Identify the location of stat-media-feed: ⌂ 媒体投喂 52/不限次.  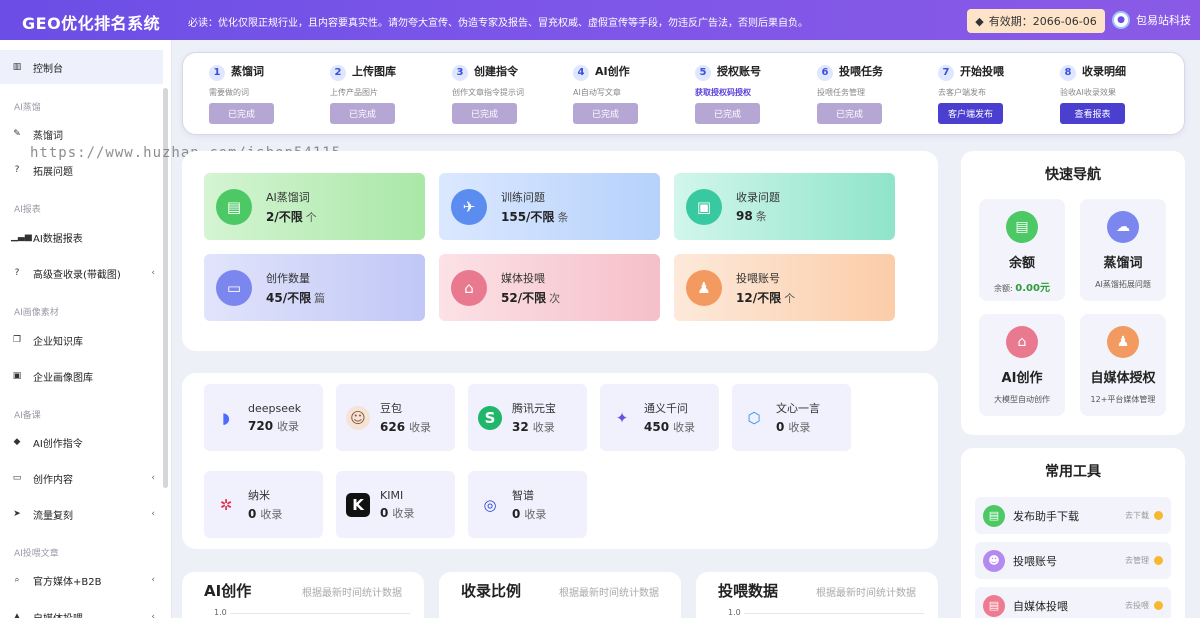
(549, 287).